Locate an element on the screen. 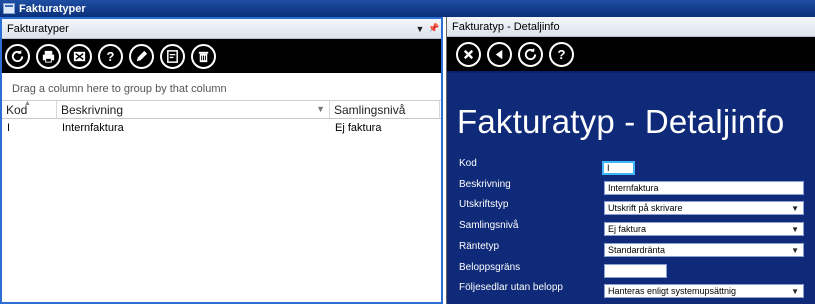  cell-samlingsniva: Ej faktura is located at coordinates (358, 128).